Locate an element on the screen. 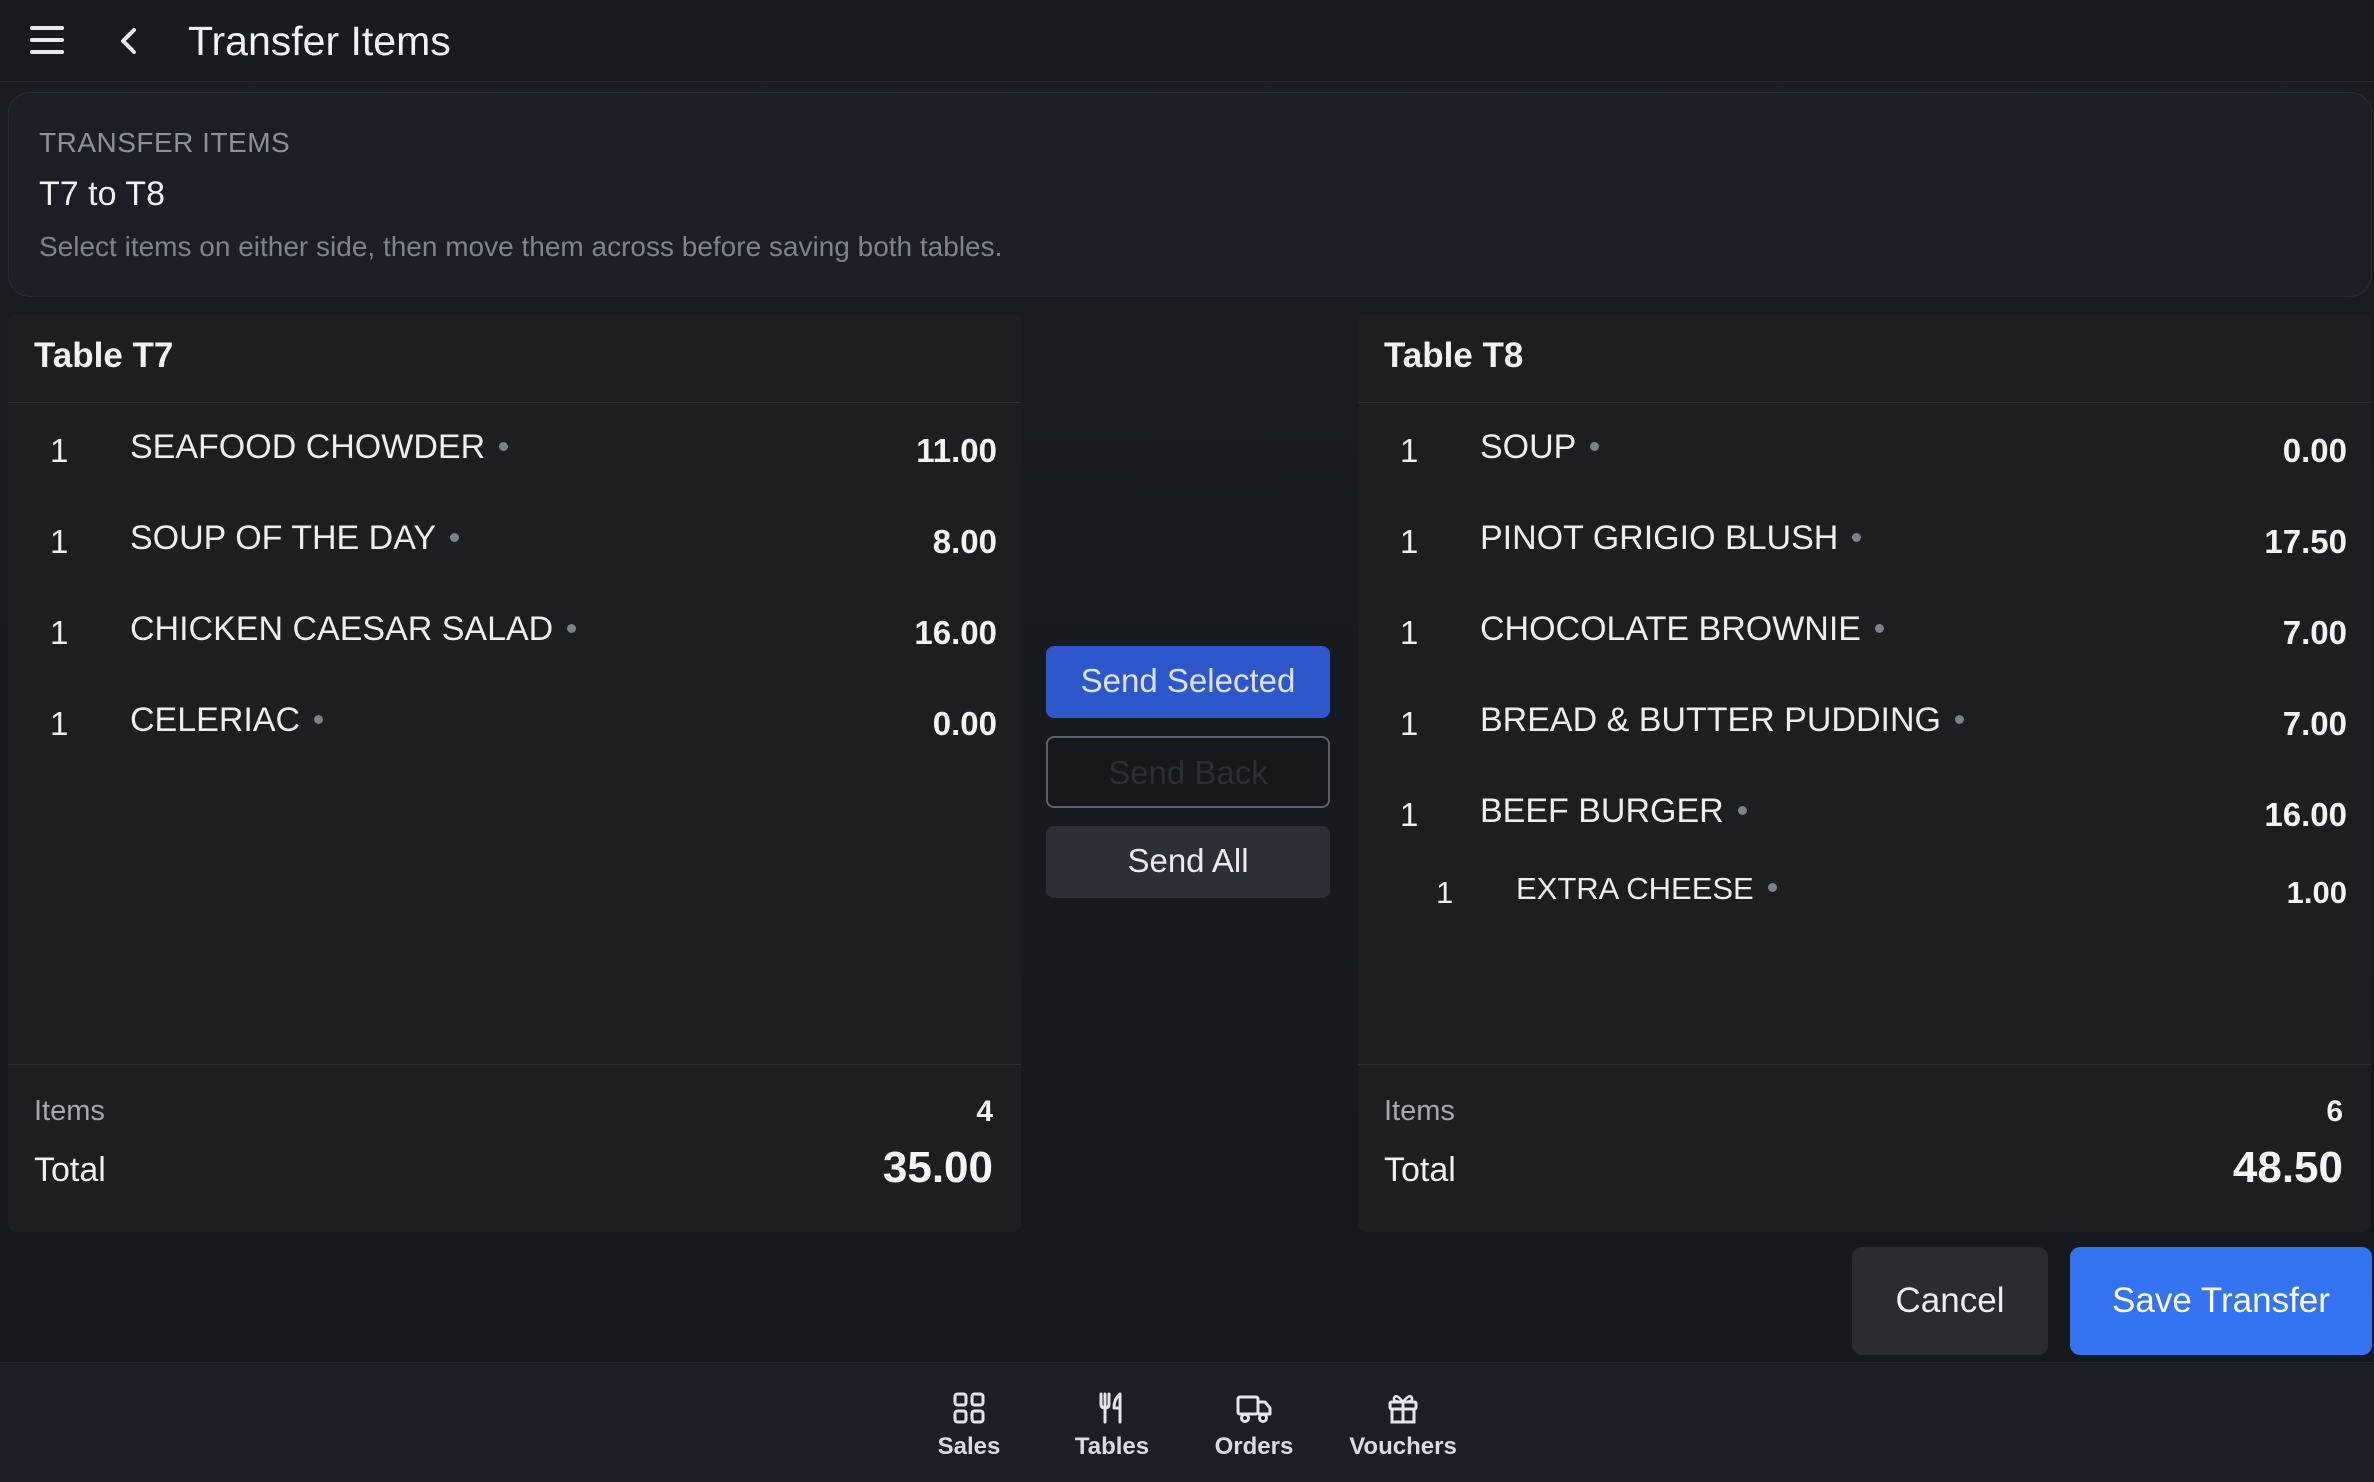 The image size is (2374, 1482). transfer-eyebrow: TRANSFER ITEMS is located at coordinates (165, 142).